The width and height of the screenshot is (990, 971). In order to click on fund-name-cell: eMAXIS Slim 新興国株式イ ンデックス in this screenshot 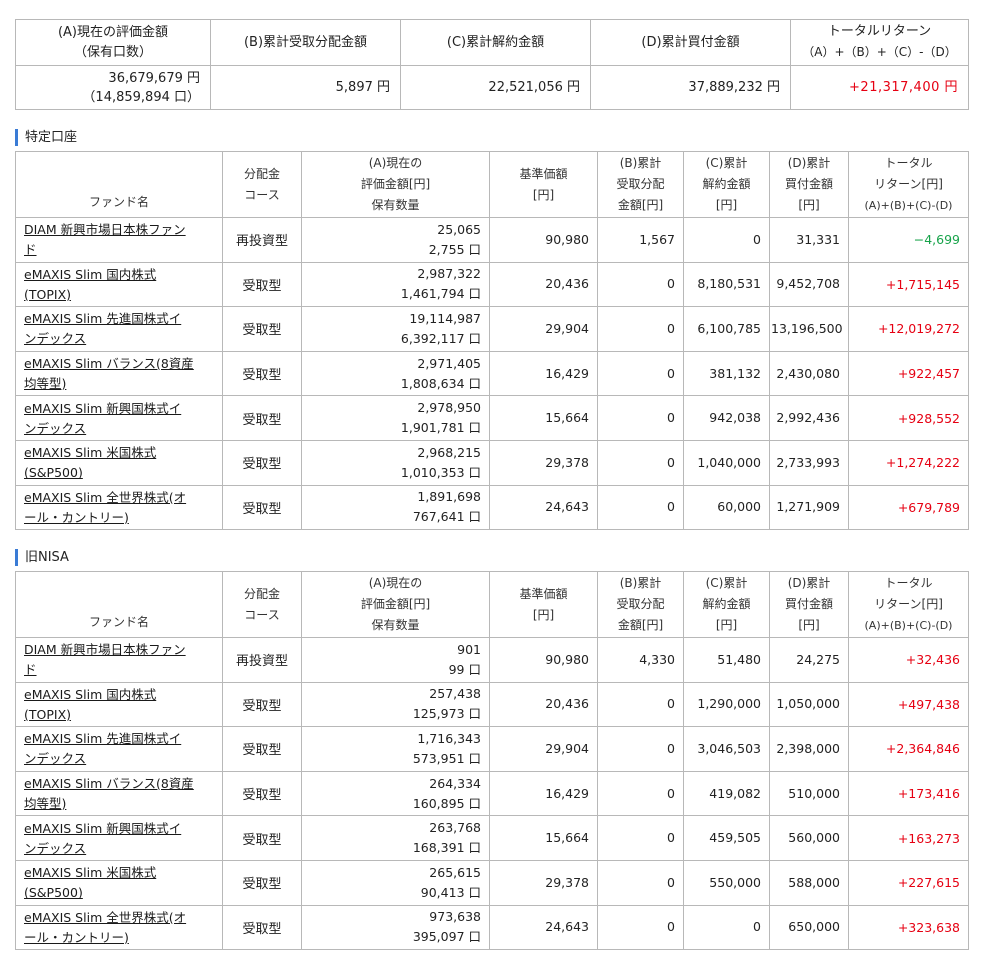, I will do `click(119, 418)`.